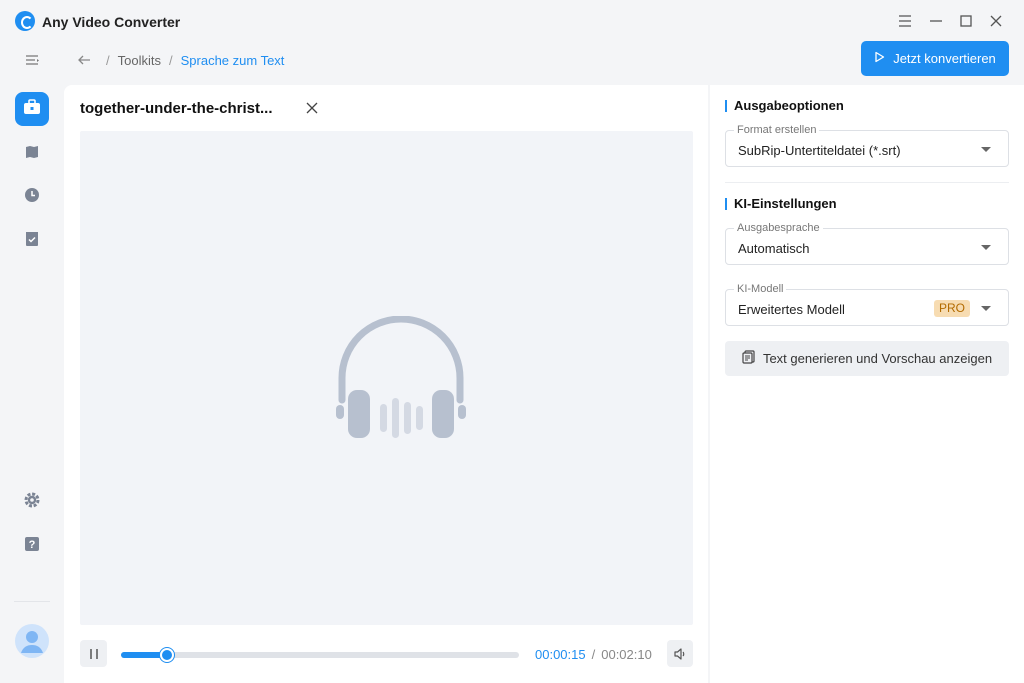  Describe the element at coordinates (748, 358) in the screenshot. I see `document-icon` at that location.